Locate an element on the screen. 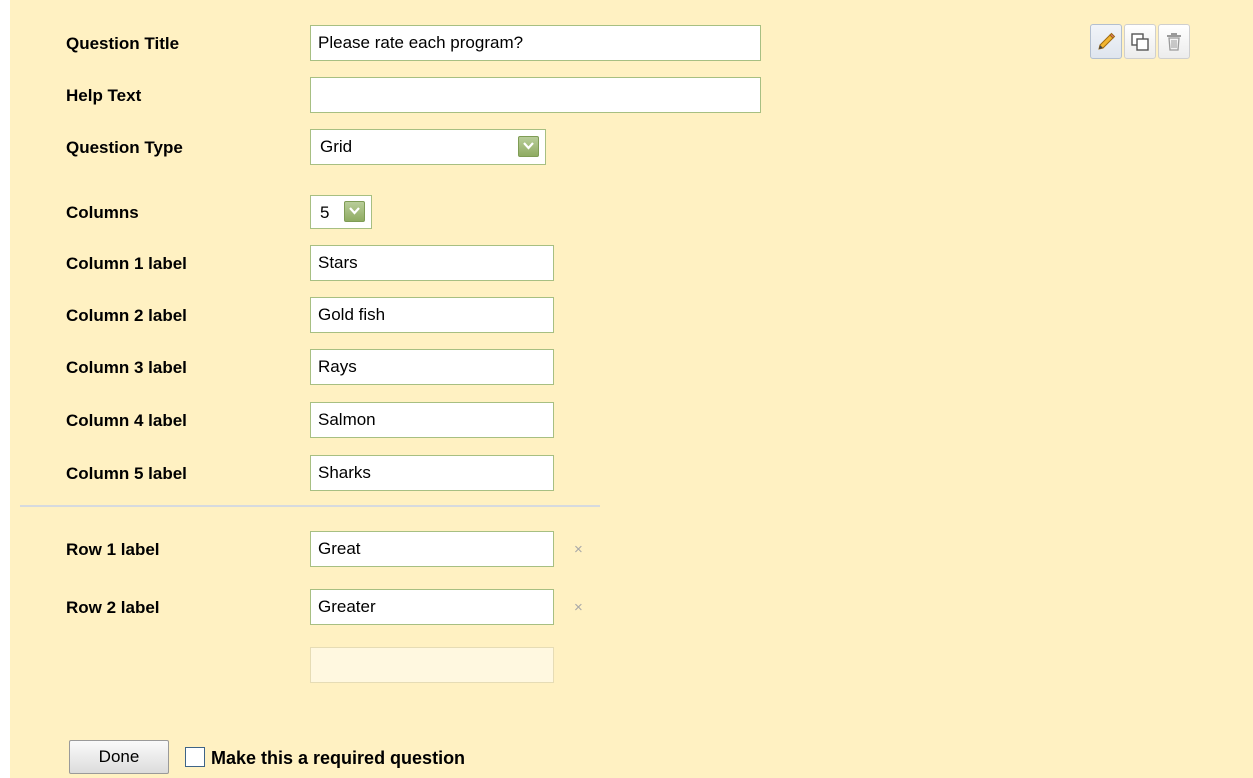 The image size is (1253, 778). columns-select: 5 is located at coordinates (341, 212).